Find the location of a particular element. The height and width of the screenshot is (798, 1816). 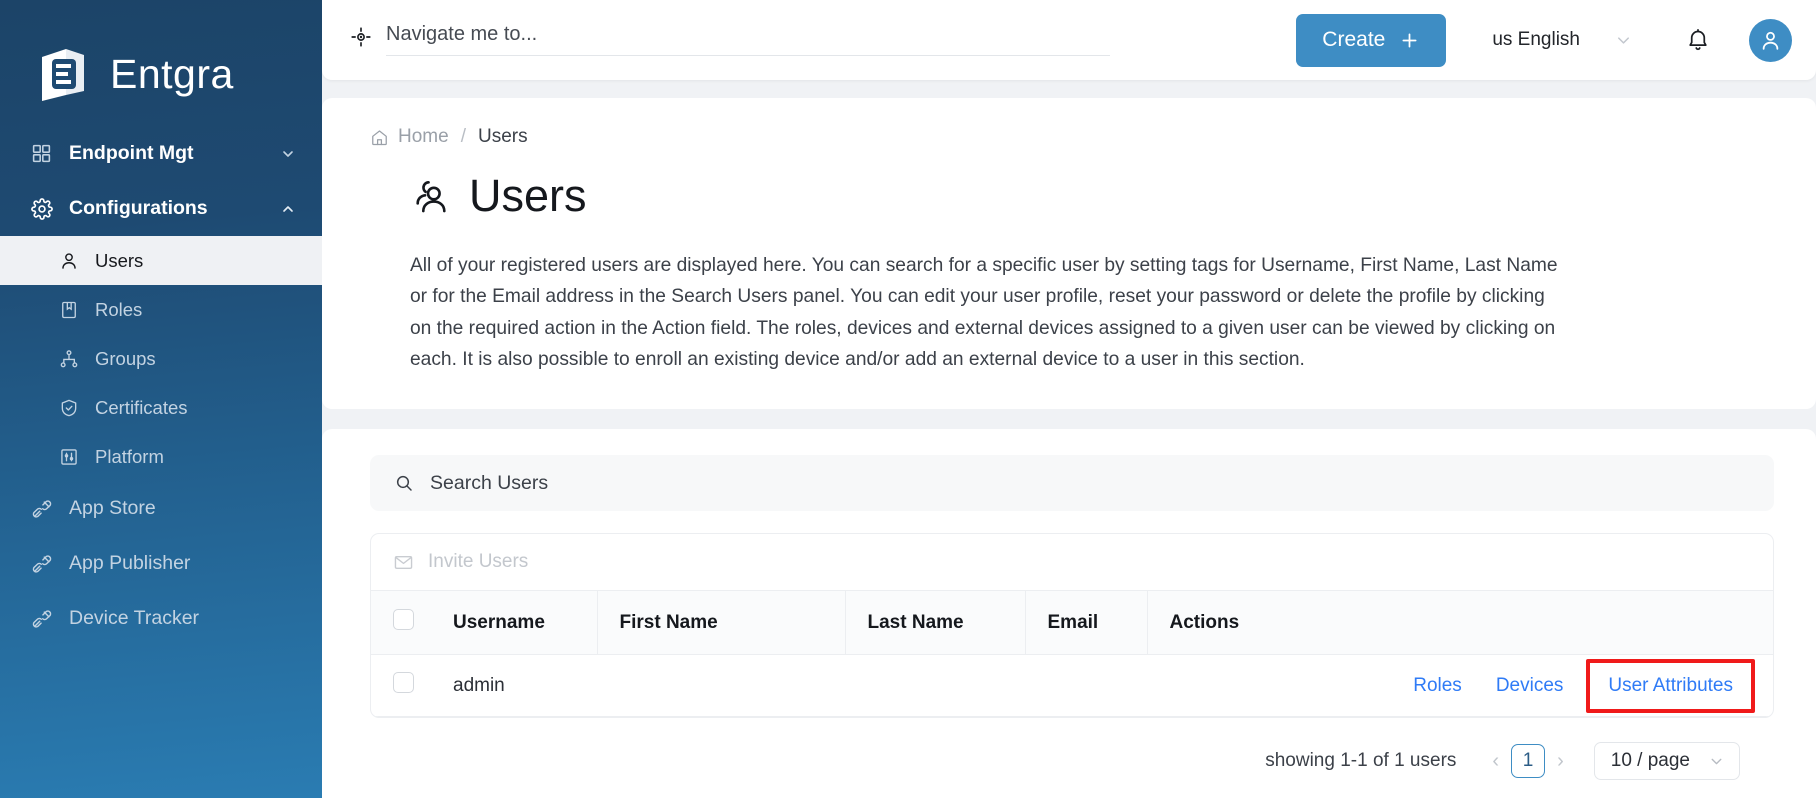

breadcrumb: Home / Users is located at coordinates (1061, 137).